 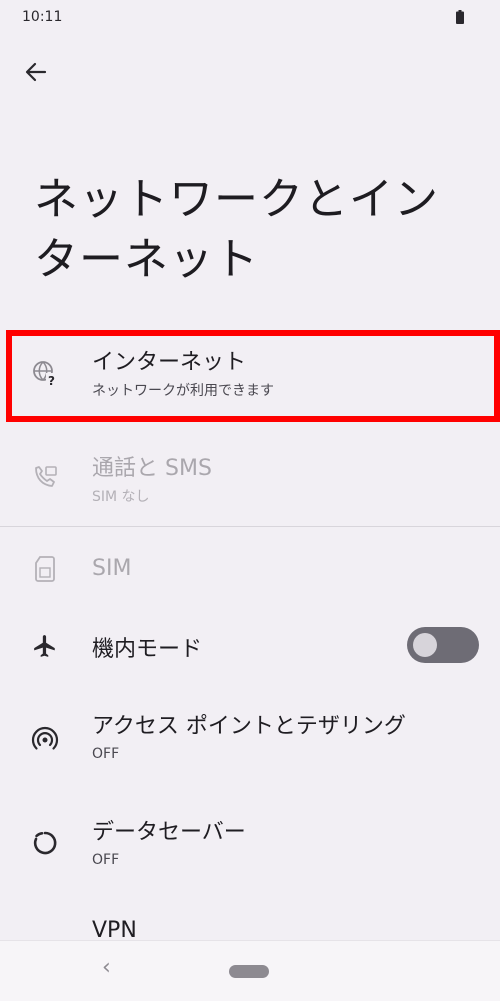 I want to click on phone-message-icon, so click(x=45, y=477).